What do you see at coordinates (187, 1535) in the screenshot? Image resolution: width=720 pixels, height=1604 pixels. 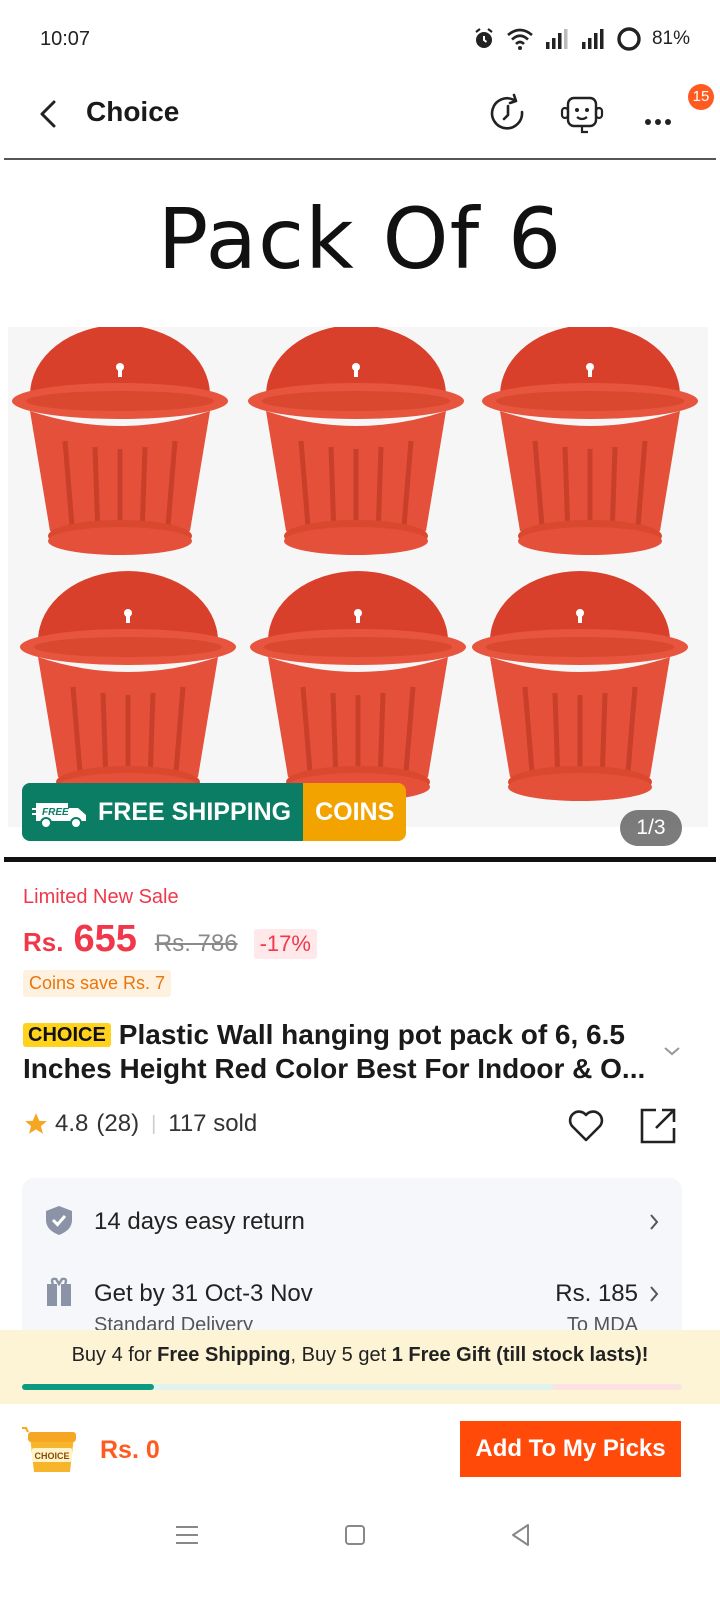 I see `menu-icon` at bounding box center [187, 1535].